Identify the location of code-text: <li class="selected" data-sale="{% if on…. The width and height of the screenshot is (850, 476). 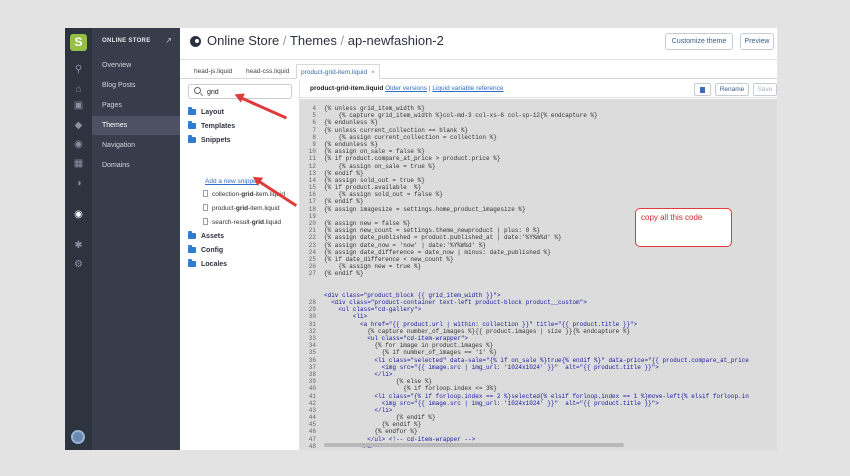
(536, 360).